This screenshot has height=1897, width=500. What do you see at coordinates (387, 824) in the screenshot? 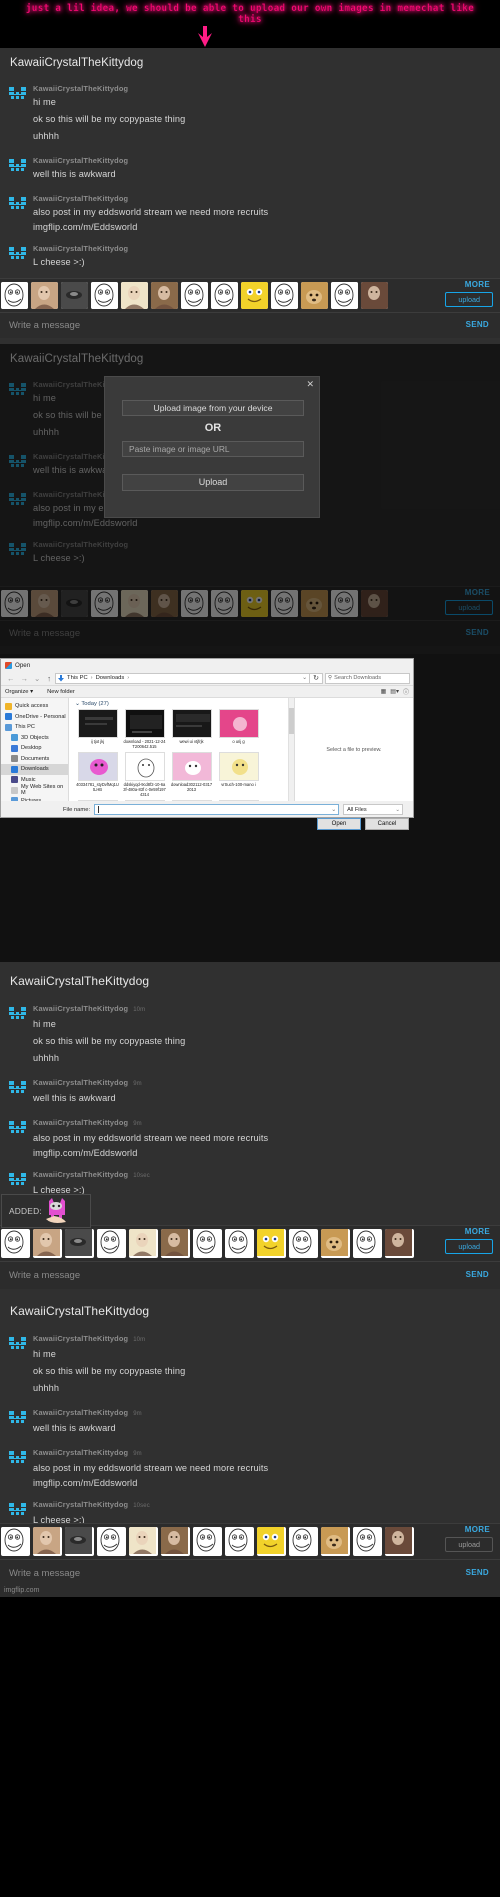
I see `cancel-button: Cancel` at bounding box center [387, 824].